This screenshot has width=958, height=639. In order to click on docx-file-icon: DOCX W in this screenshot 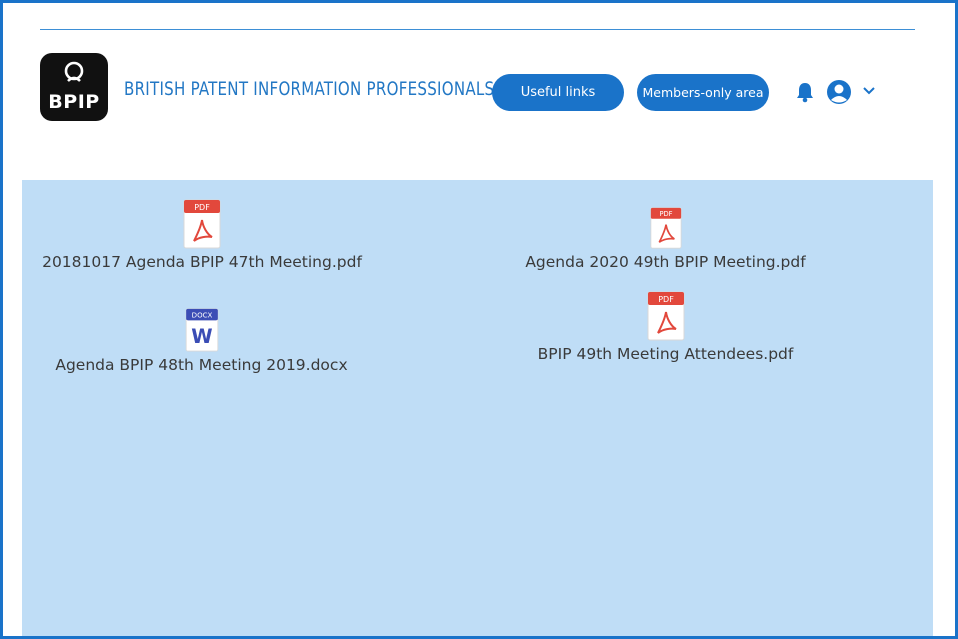, I will do `click(201, 330)`.